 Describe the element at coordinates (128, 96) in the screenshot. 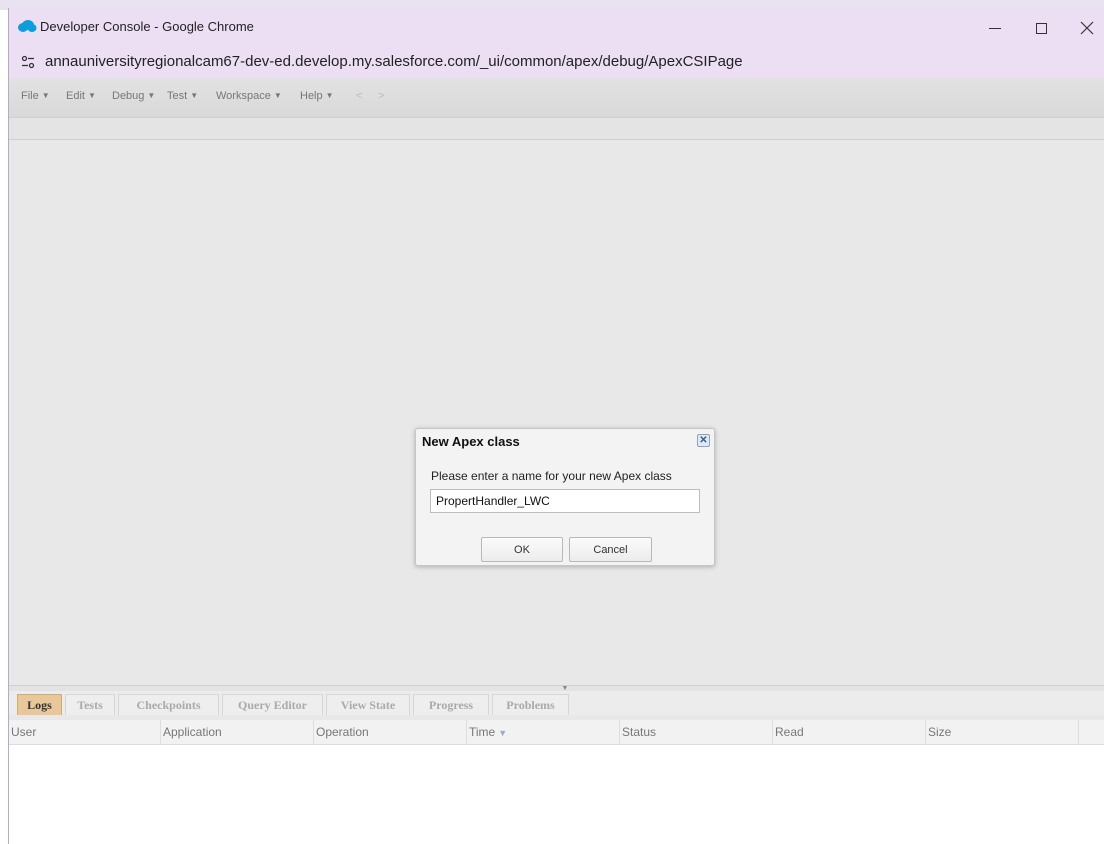

I see `menu-debug-label: Debug` at that location.